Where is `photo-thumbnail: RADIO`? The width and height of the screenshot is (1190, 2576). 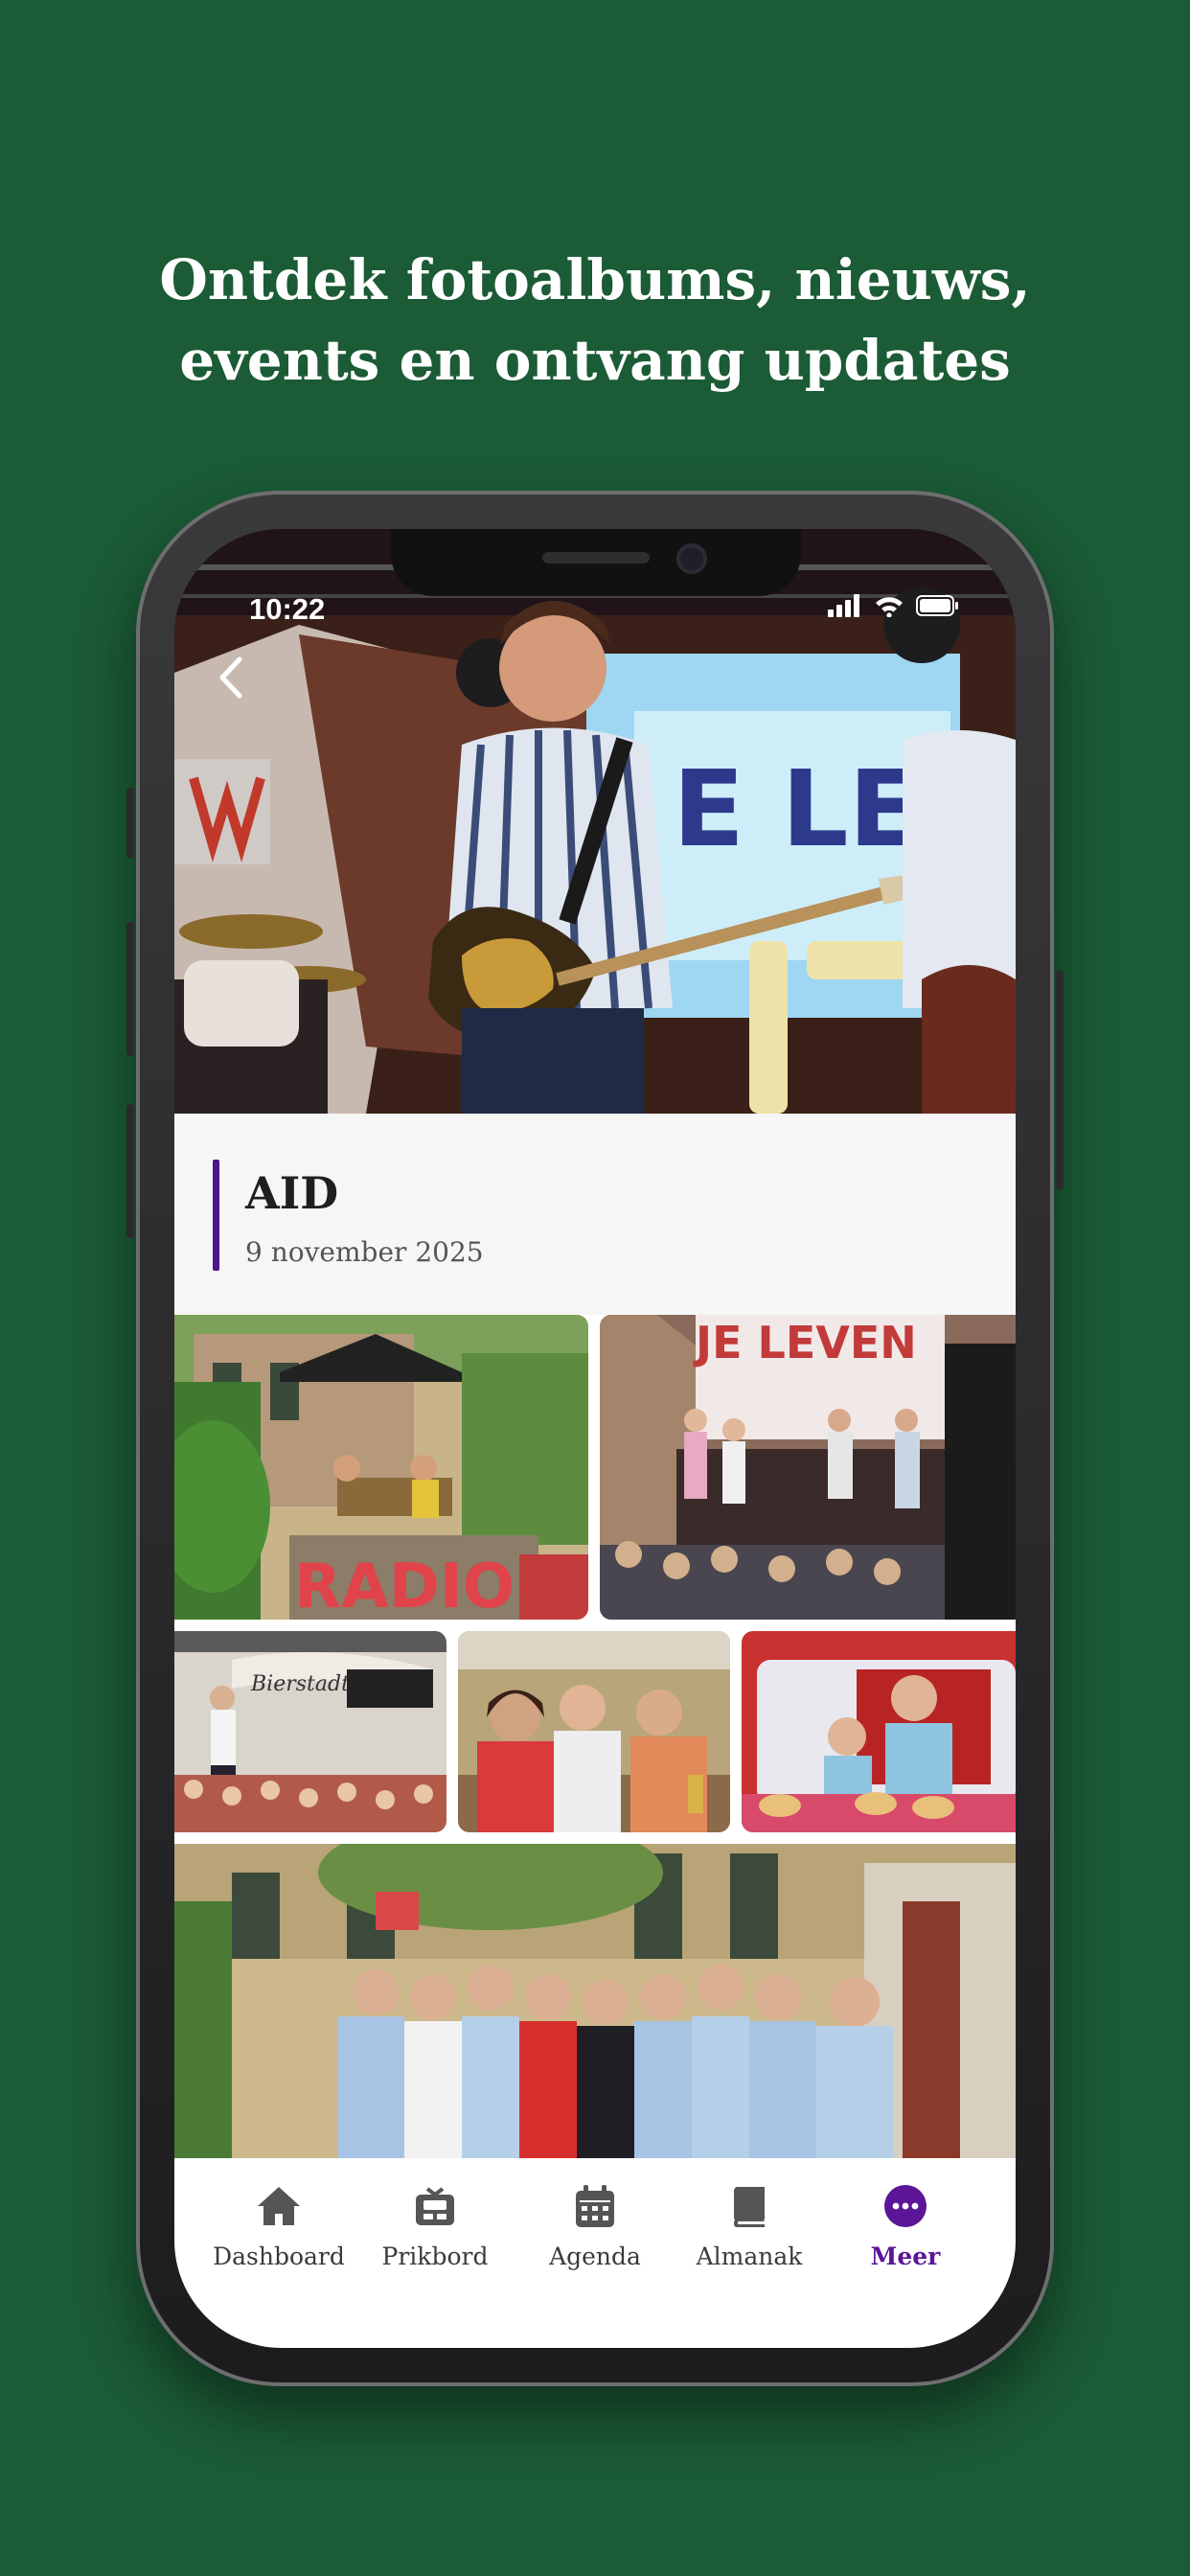
photo-thumbnail: RADIO is located at coordinates (381, 1467).